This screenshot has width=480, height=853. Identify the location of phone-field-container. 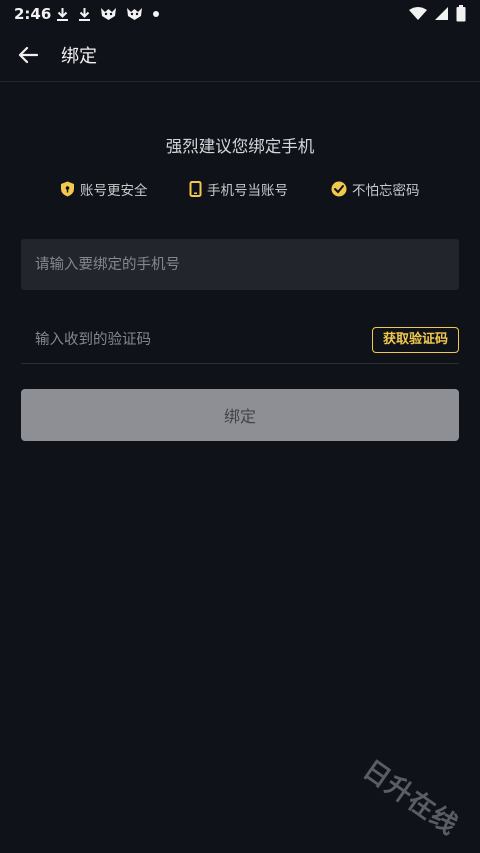
(240, 264).